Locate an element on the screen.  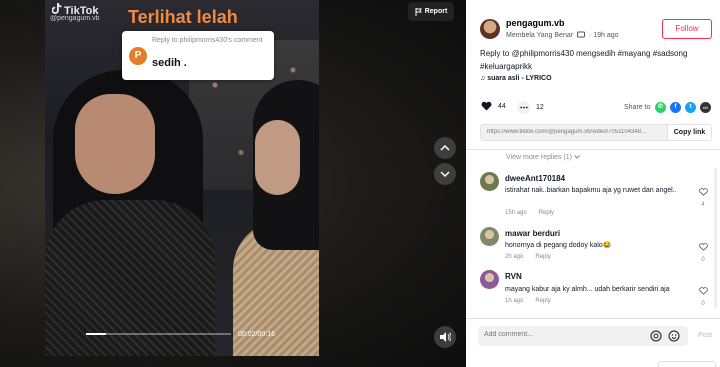
previous-video-button is located at coordinates (445, 148).